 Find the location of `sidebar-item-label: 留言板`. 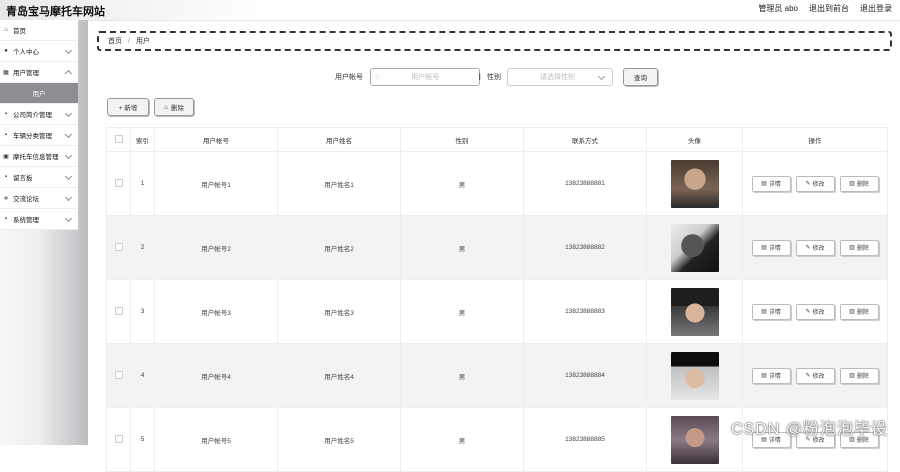

sidebar-item-label: 留言板 is located at coordinates (23, 178).